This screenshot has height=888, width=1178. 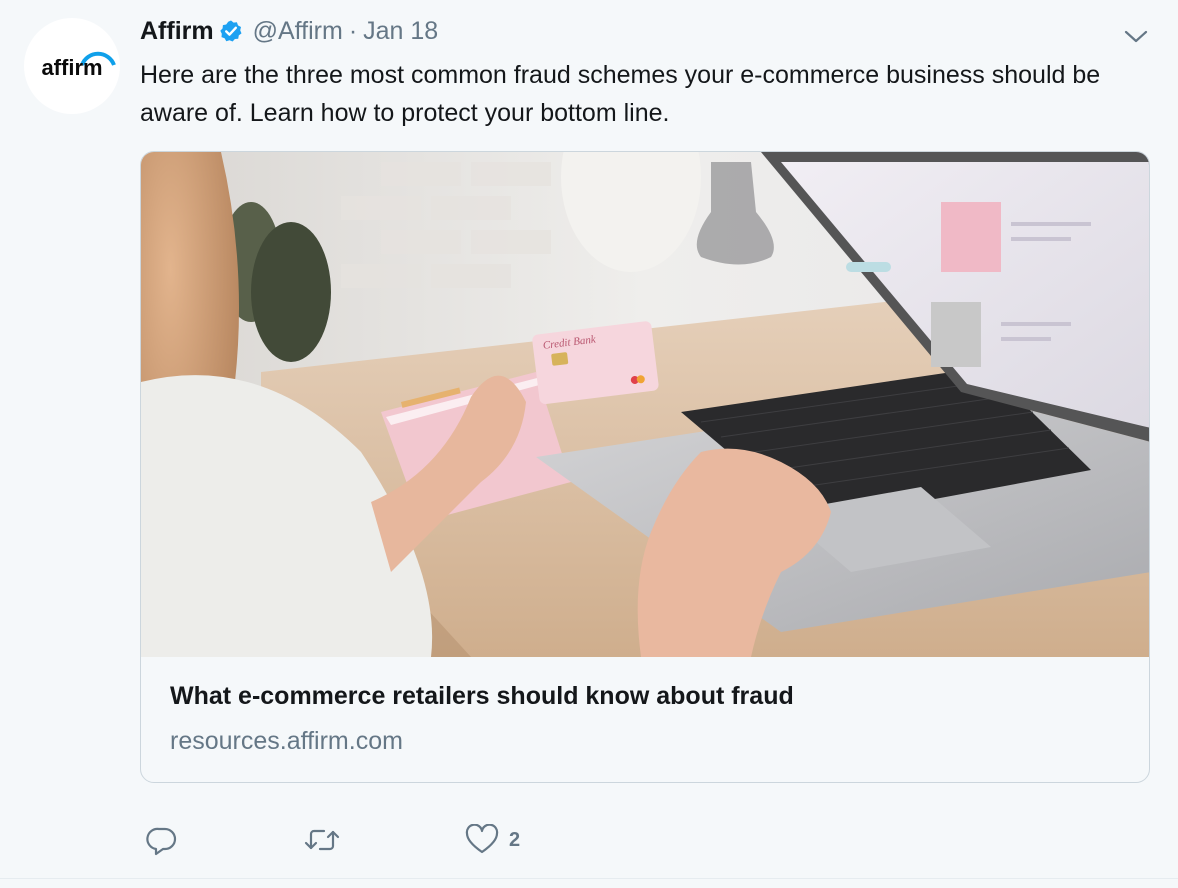 What do you see at coordinates (177, 31) in the screenshot?
I see `author-name: Affirm` at bounding box center [177, 31].